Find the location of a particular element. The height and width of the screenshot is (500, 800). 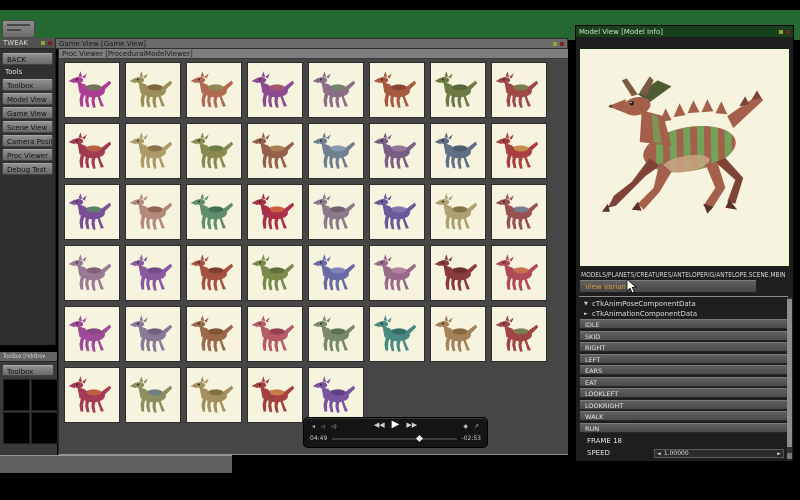

play-button: ▶ is located at coordinates (396, 424).